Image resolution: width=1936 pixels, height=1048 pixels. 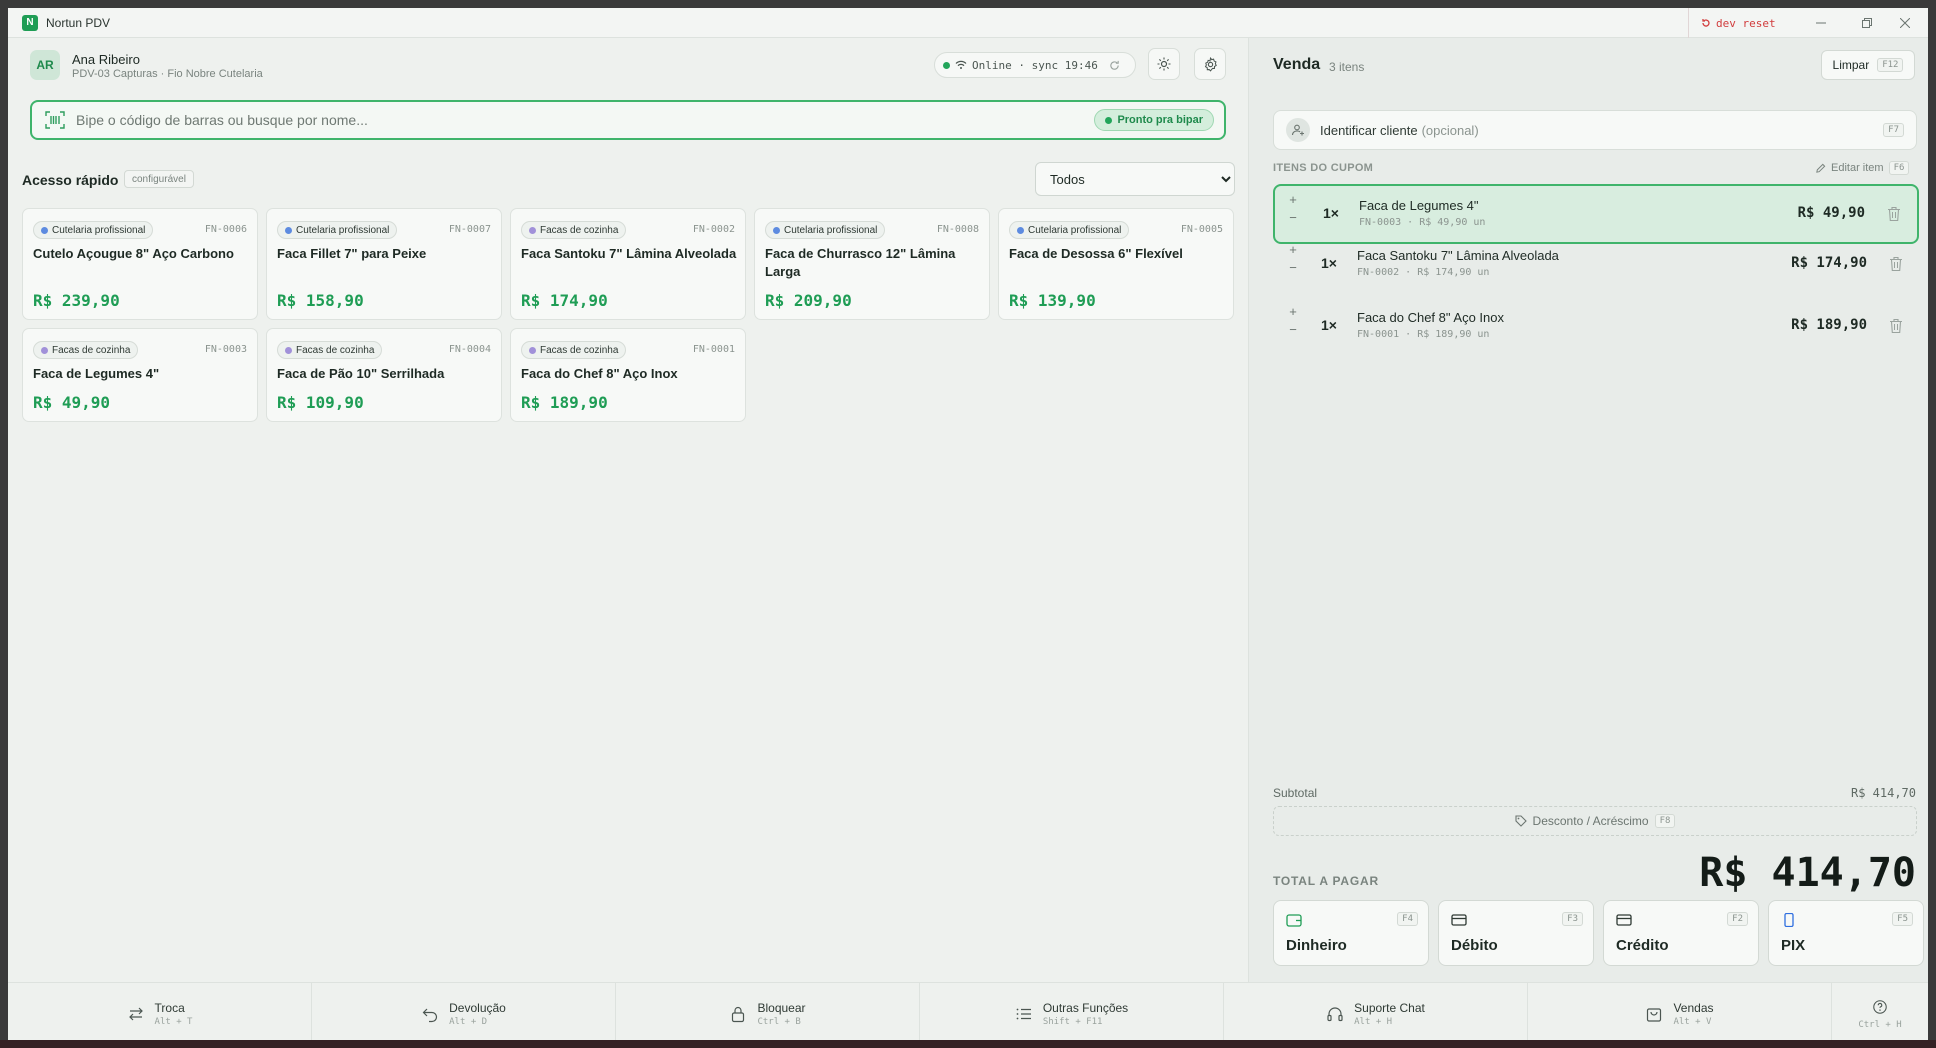 I want to click on discount-button: Desconto / Acréscimo F8, so click(x=1595, y=821).